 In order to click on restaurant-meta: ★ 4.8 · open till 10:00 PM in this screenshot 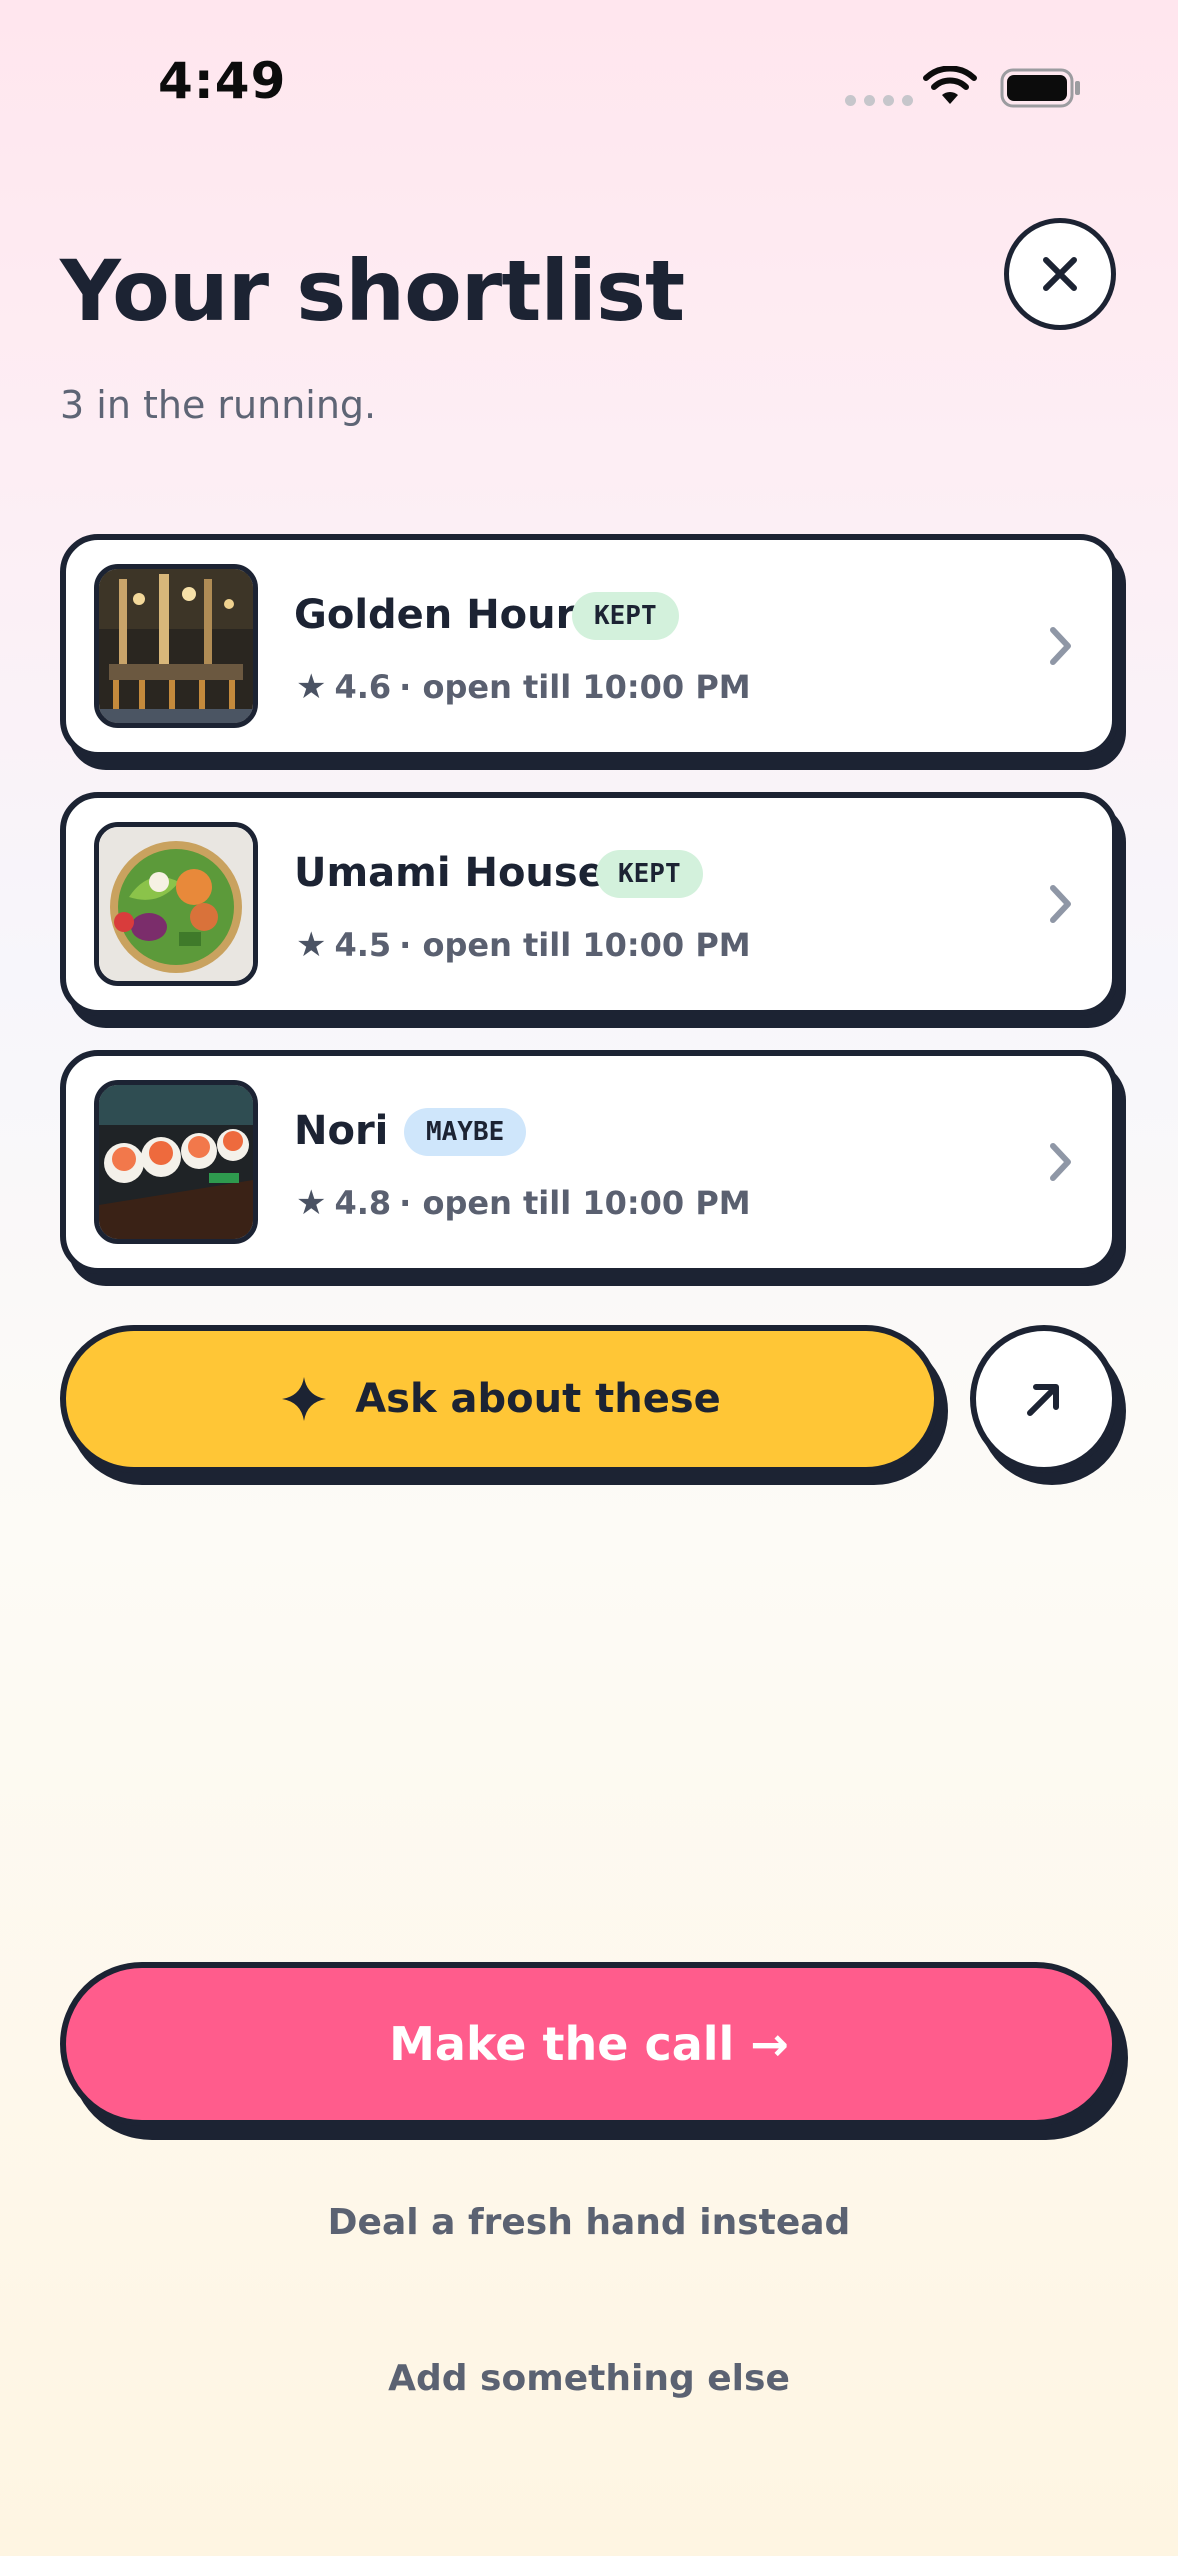, I will do `click(523, 1203)`.